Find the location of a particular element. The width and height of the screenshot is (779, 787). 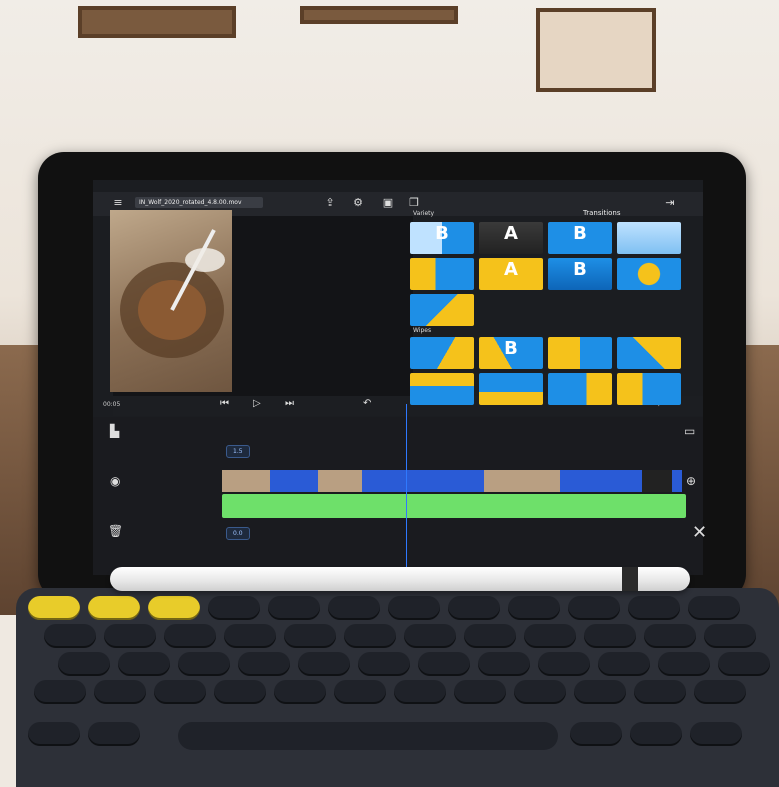

layers-icon: ❐ is located at coordinates (414, 203).